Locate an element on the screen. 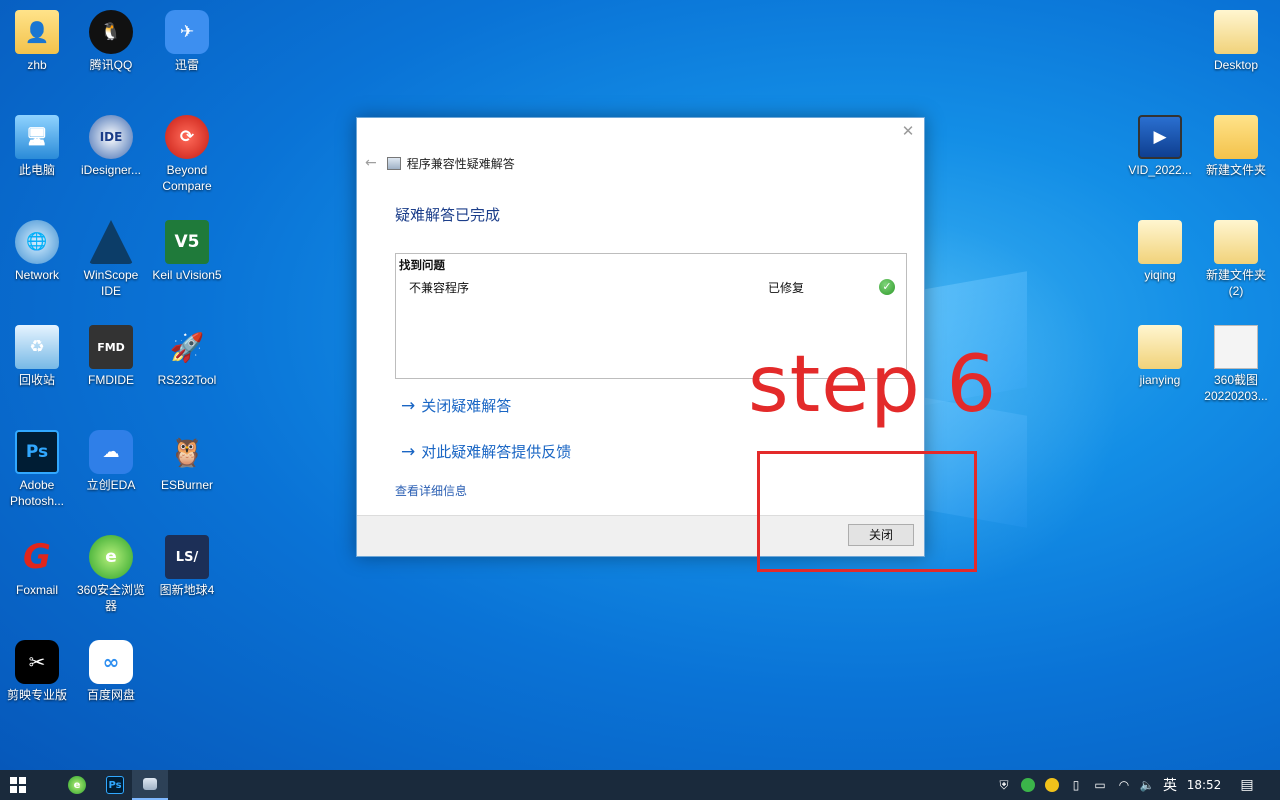 The image size is (1280, 800). tray-ime: 英 is located at coordinates (1170, 785).